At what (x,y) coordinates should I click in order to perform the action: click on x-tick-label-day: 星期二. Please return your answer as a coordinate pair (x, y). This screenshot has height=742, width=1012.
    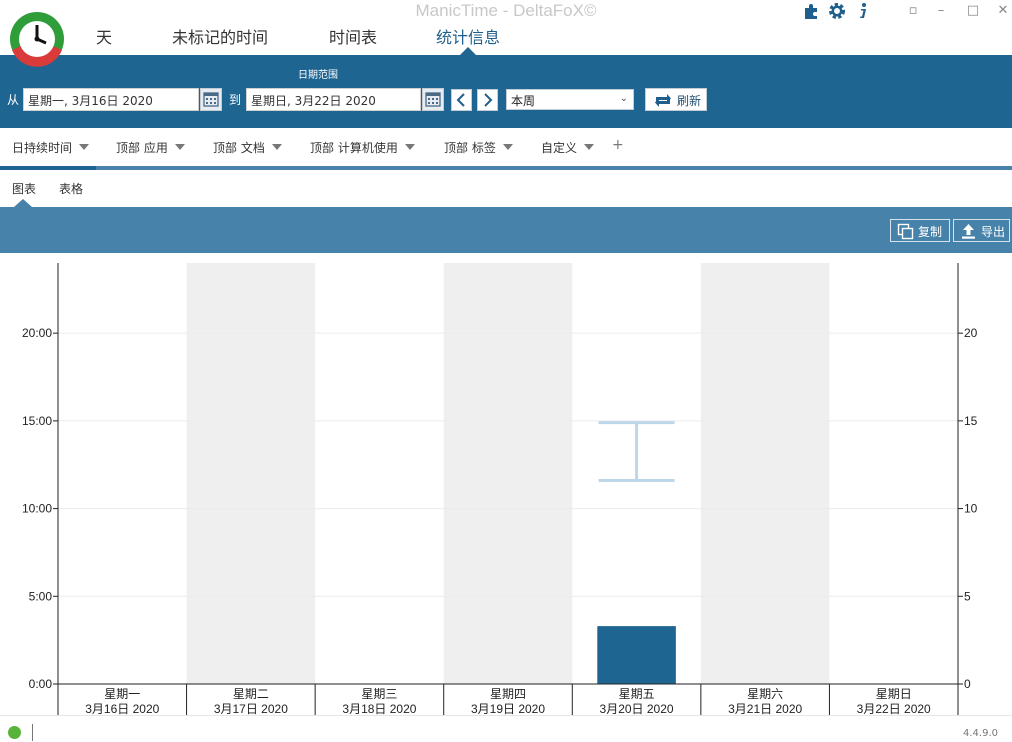
    Looking at the image, I should click on (251, 694).